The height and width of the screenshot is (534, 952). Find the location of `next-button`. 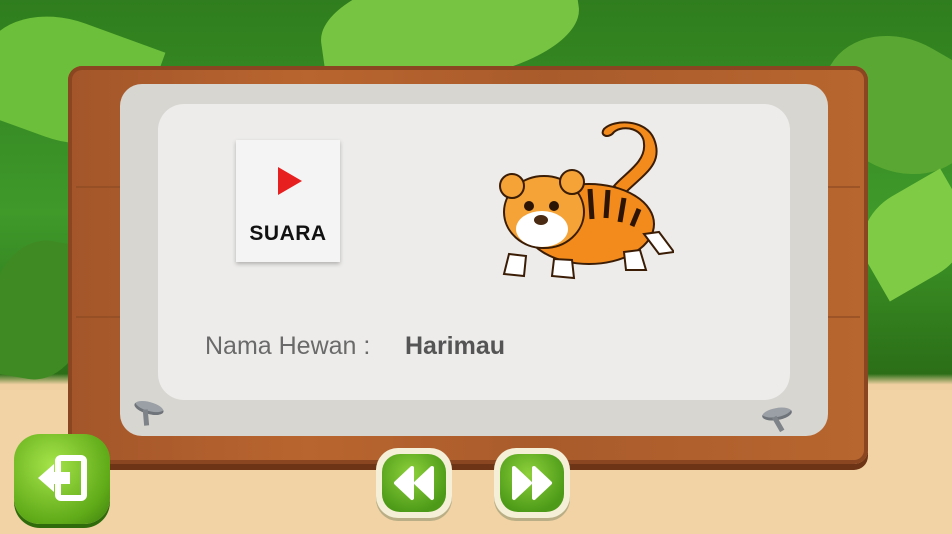

next-button is located at coordinates (532, 483).